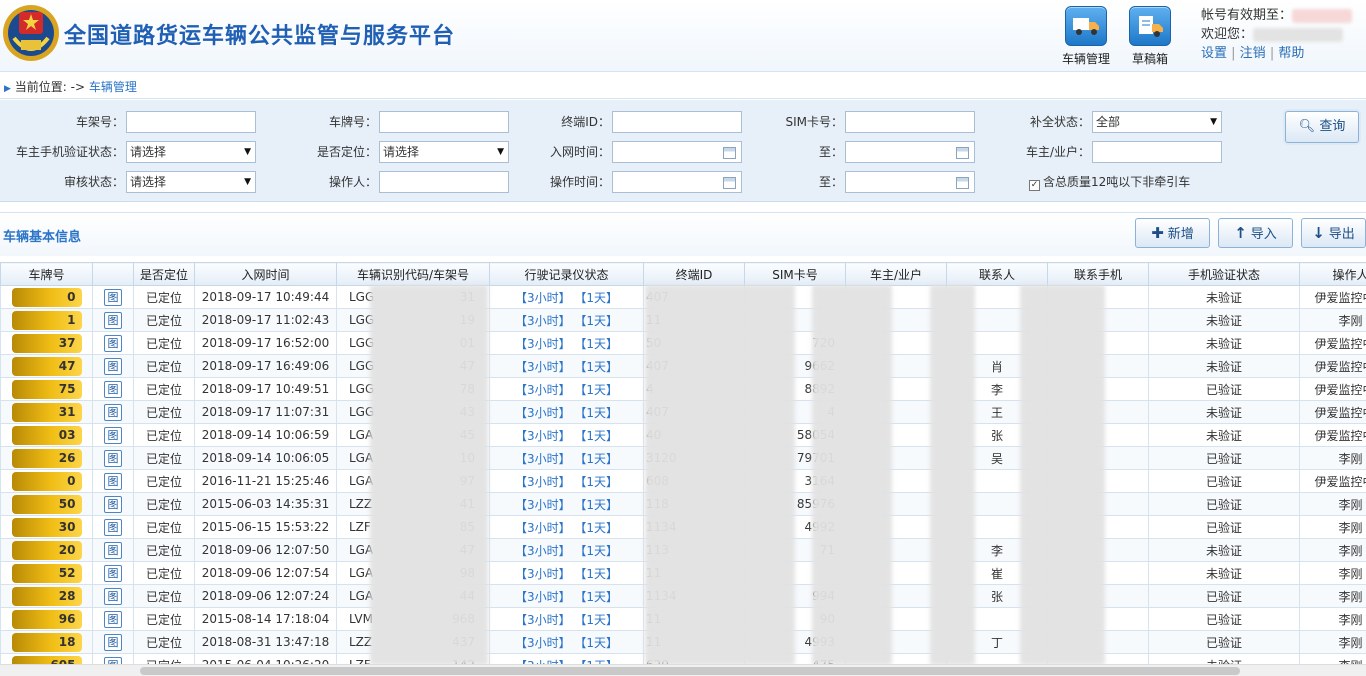  Describe the element at coordinates (191, 152) in the screenshot. I see `phone-verify-select: 请选择` at that location.